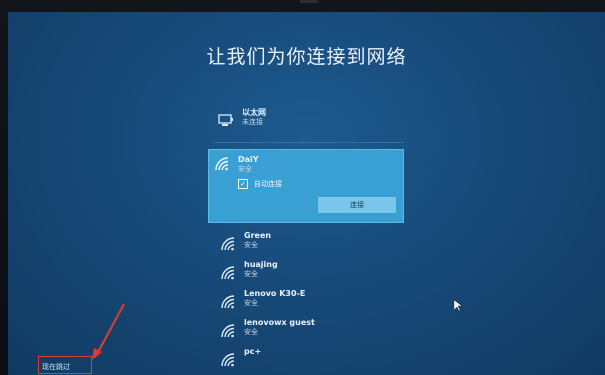 The image size is (605, 375). What do you see at coordinates (268, 184) in the screenshot?
I see `auto-connect-label: 自动连接` at bounding box center [268, 184].